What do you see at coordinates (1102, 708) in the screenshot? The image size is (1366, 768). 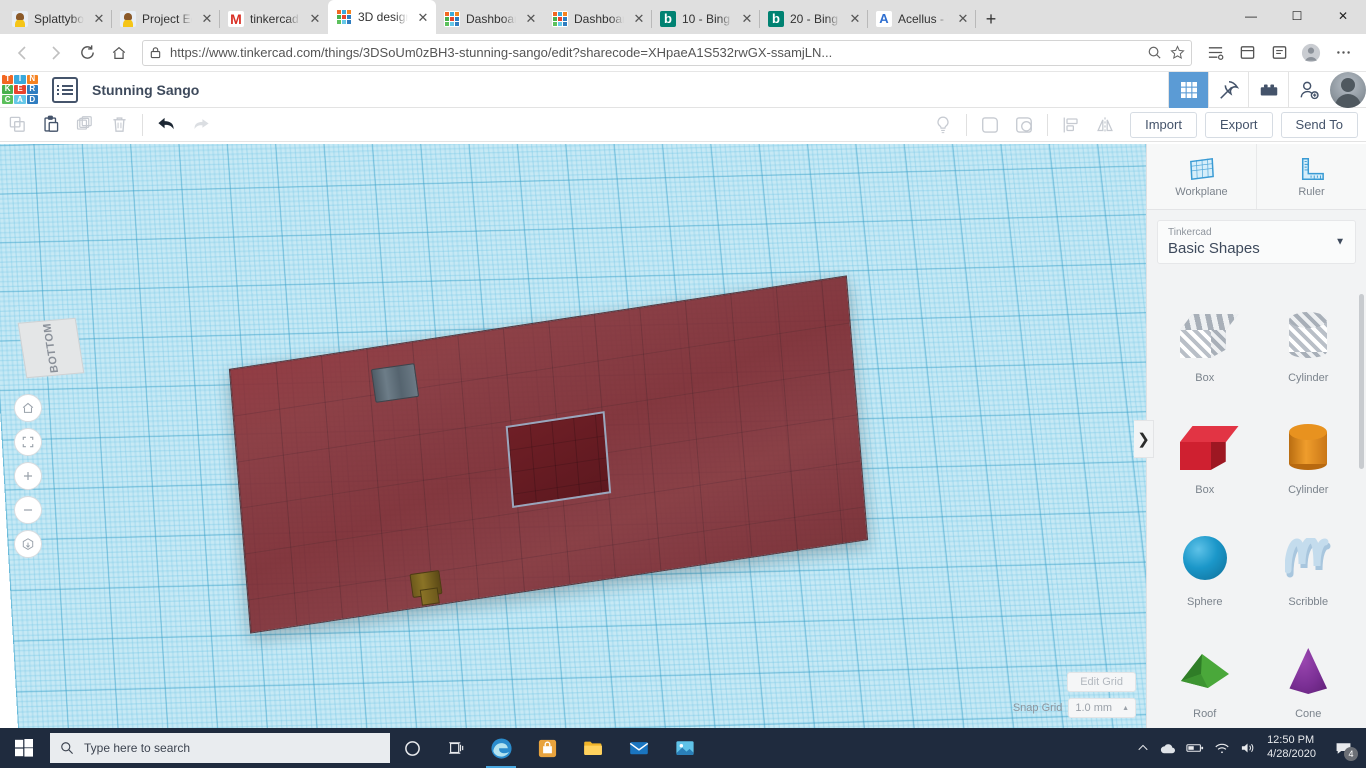 I see `snap-grid-select: 1.0 mm ▲` at bounding box center [1102, 708].